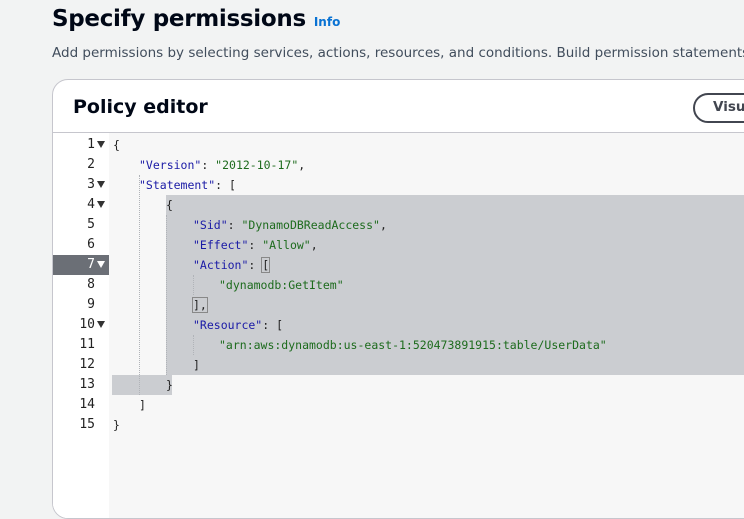  What do you see at coordinates (91, 244) in the screenshot?
I see `line-number: 6` at bounding box center [91, 244].